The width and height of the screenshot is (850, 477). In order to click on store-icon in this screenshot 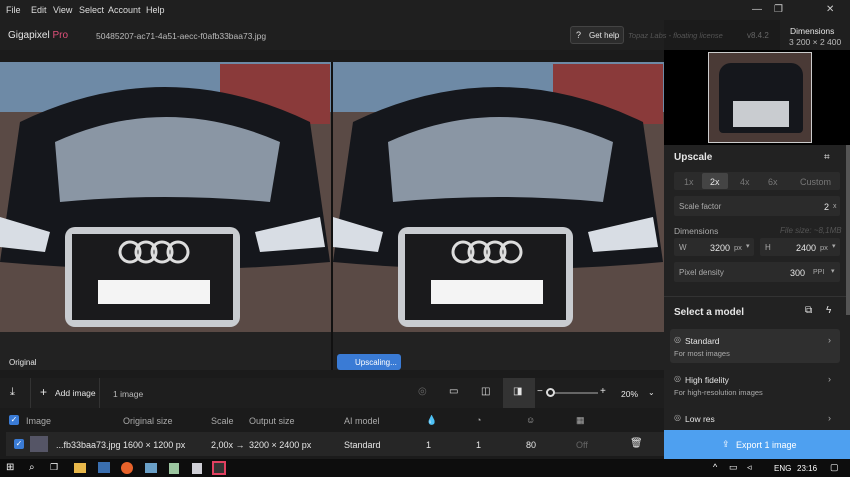, I will do `click(104, 467)`.